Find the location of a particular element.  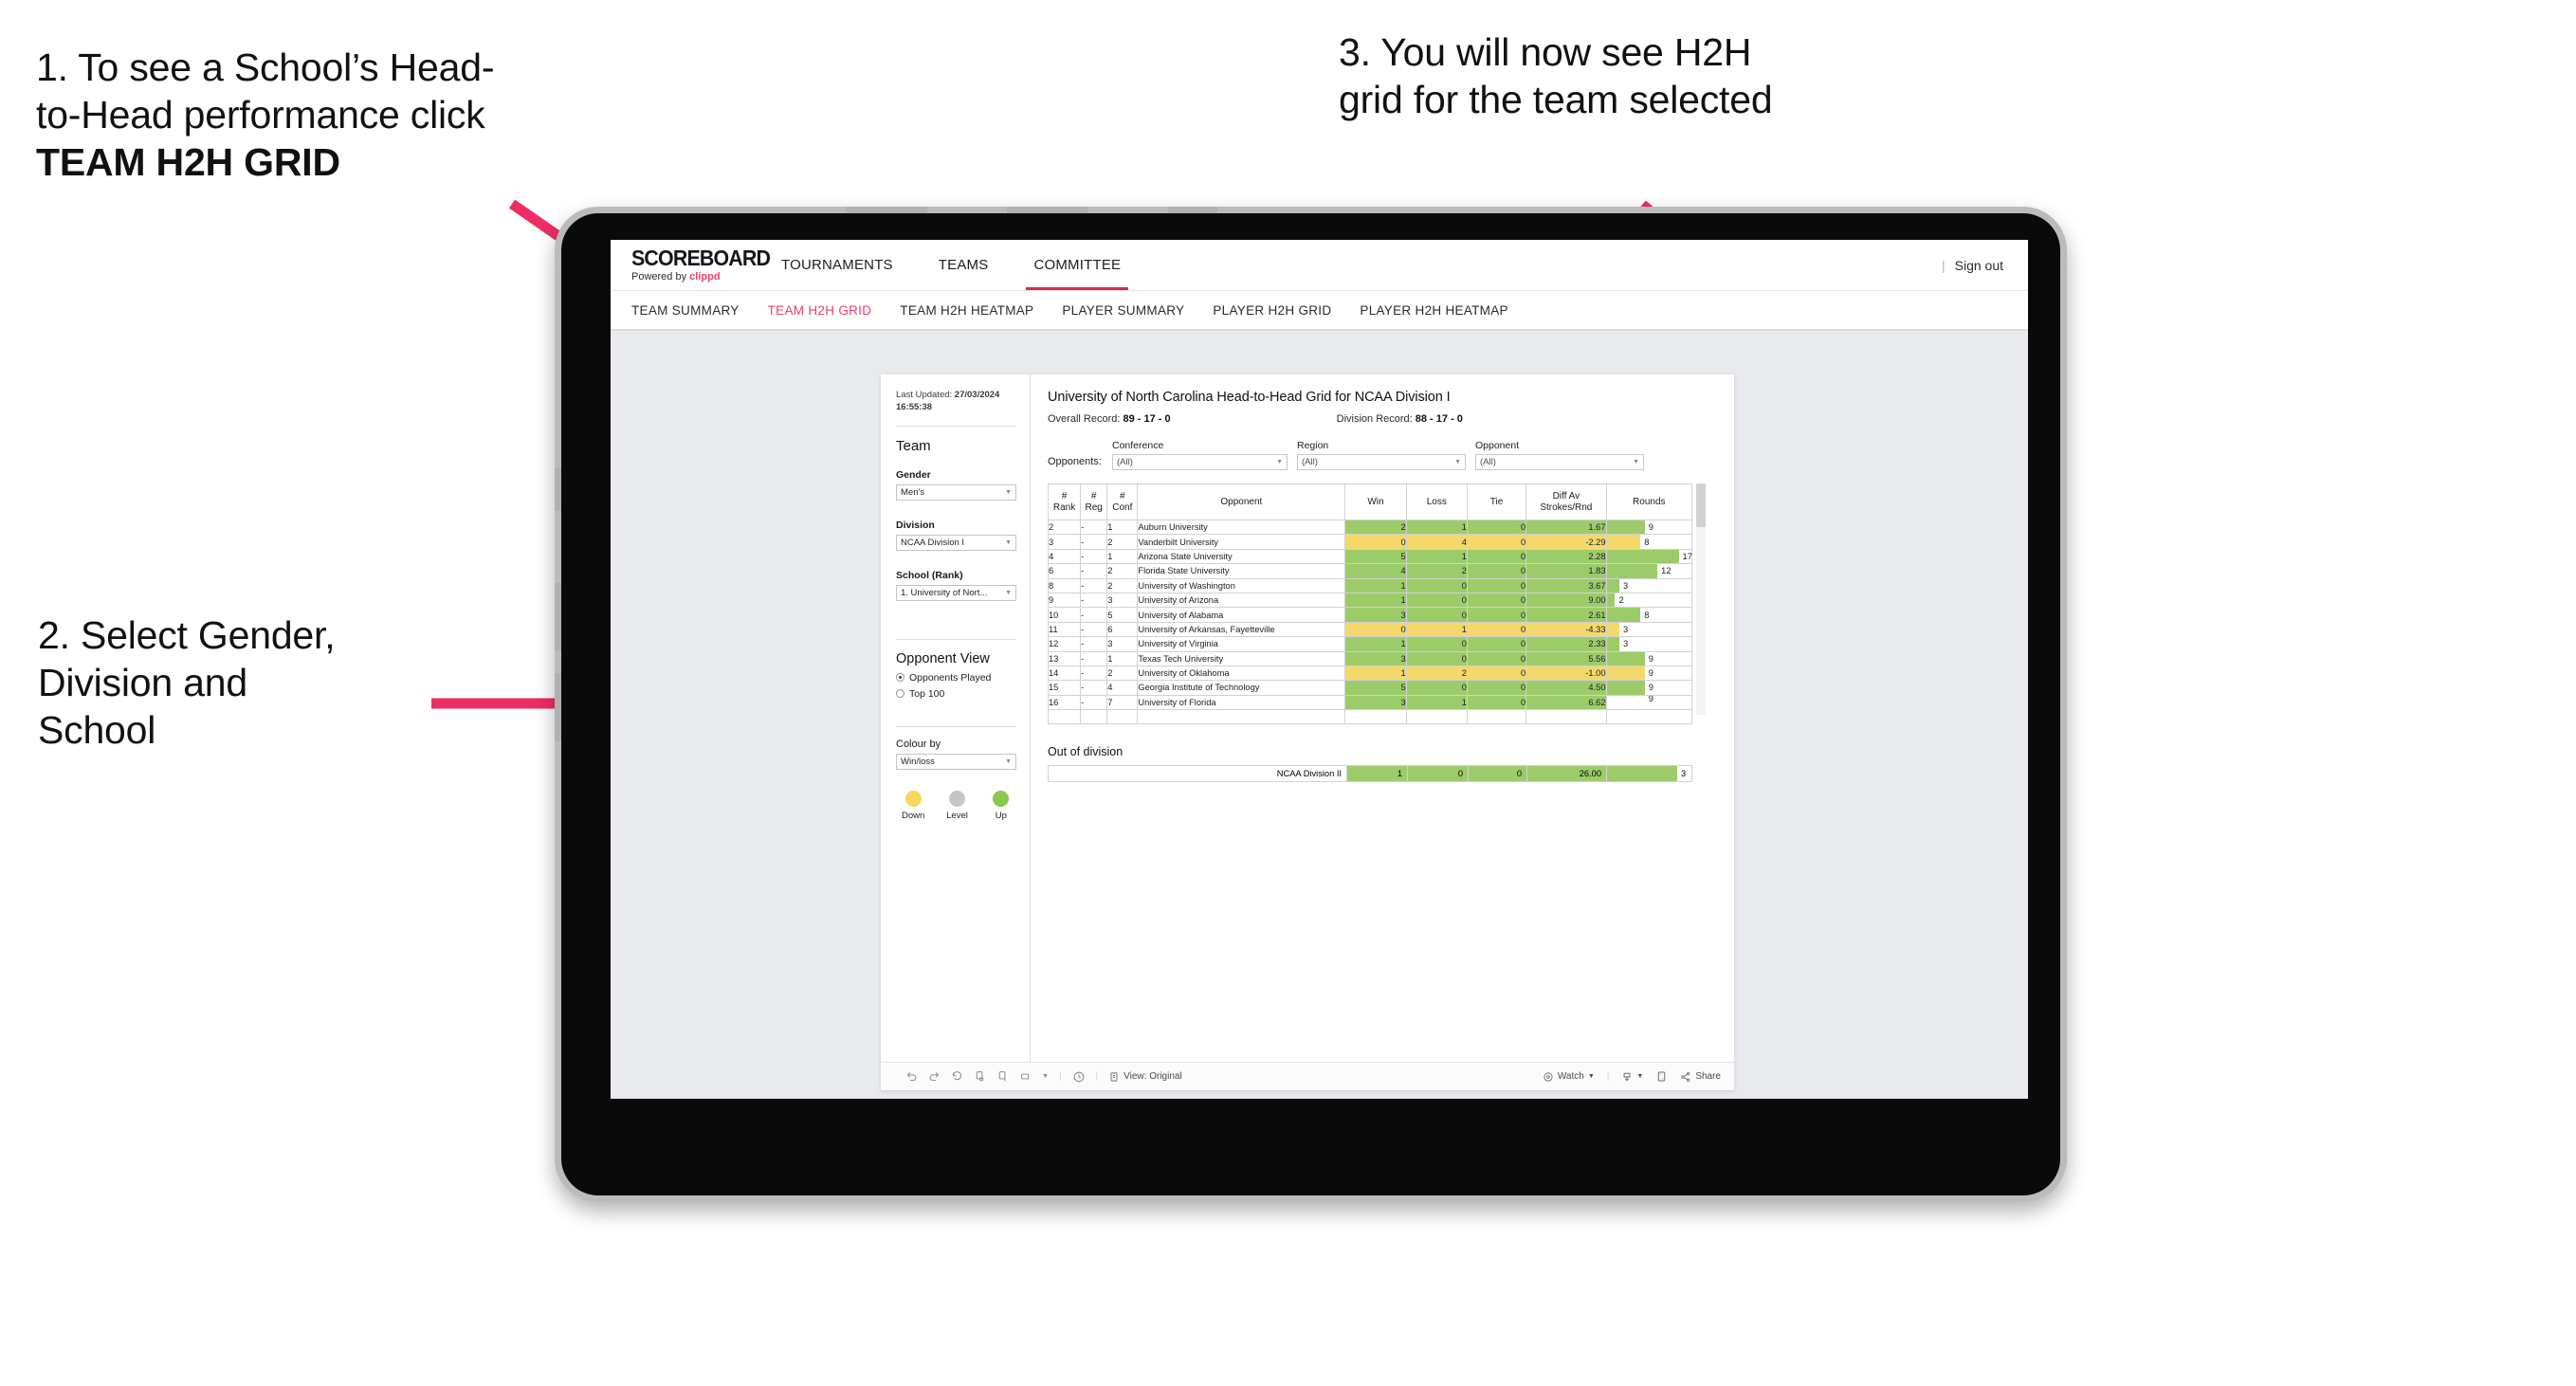

table-row: 4-1 Arizona State University 5 1 0 2.28 17 is located at coordinates (1370, 556).